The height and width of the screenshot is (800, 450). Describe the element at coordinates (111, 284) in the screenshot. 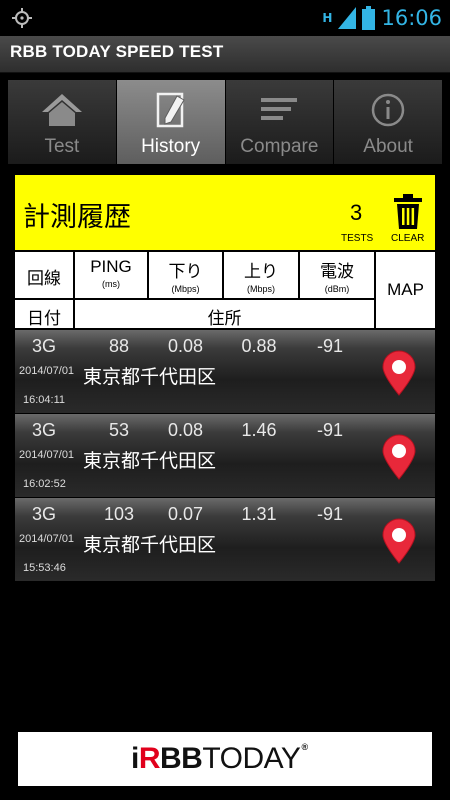

I see `column-ping-unit: (ms)` at that location.